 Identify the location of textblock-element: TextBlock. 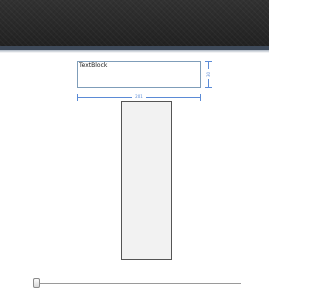
(139, 74).